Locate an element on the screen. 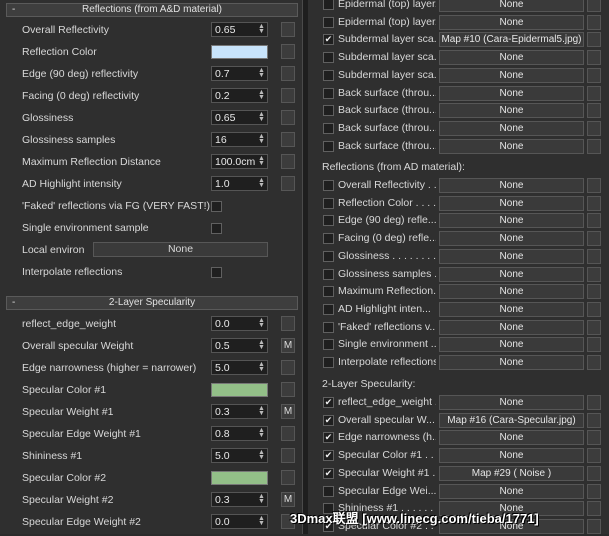 The image size is (609, 536). value-spinner: 0.3 ▲ ▼ is located at coordinates (239, 499).